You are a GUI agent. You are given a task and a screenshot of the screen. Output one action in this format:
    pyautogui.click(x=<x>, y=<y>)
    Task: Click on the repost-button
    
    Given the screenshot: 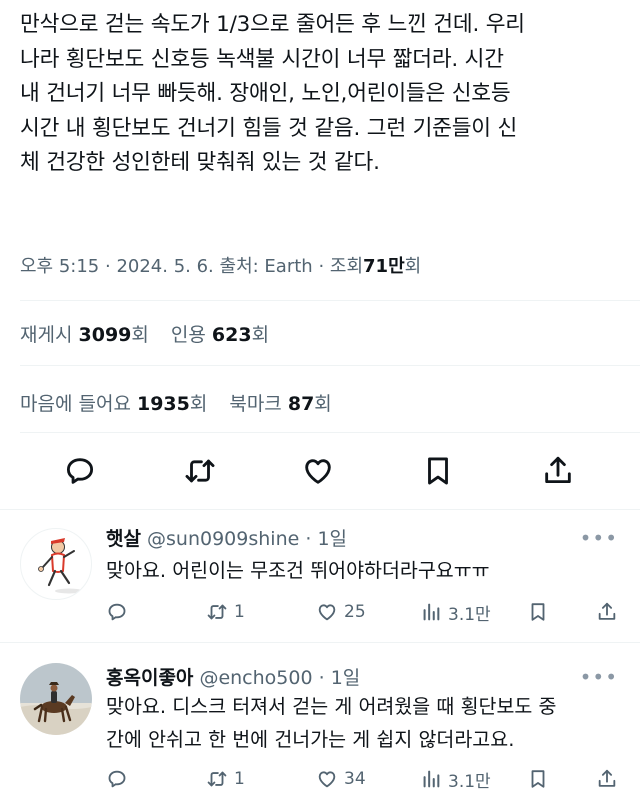 What is the action you would take?
    pyautogui.click(x=200, y=471)
    